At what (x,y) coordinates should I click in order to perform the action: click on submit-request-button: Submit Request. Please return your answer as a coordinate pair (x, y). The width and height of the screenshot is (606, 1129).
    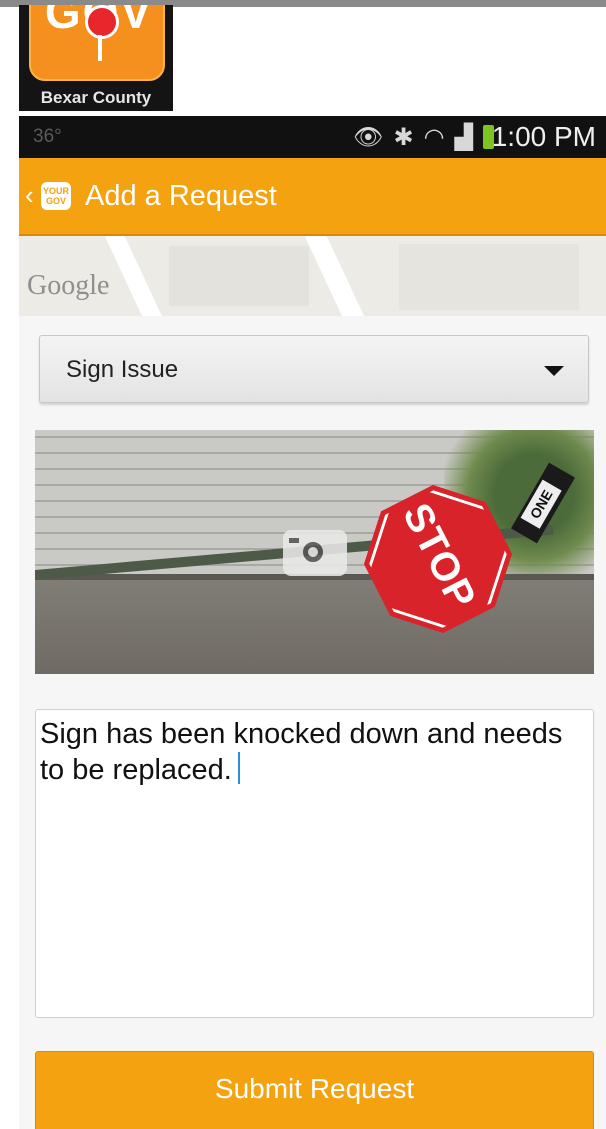
    Looking at the image, I should click on (314, 1090).